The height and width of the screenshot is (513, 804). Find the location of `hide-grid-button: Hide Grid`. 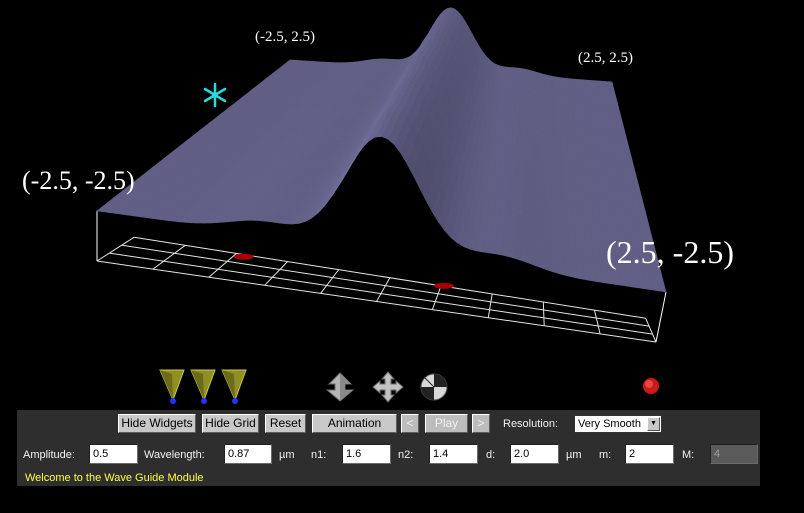

hide-grid-button: Hide Grid is located at coordinates (230, 423).